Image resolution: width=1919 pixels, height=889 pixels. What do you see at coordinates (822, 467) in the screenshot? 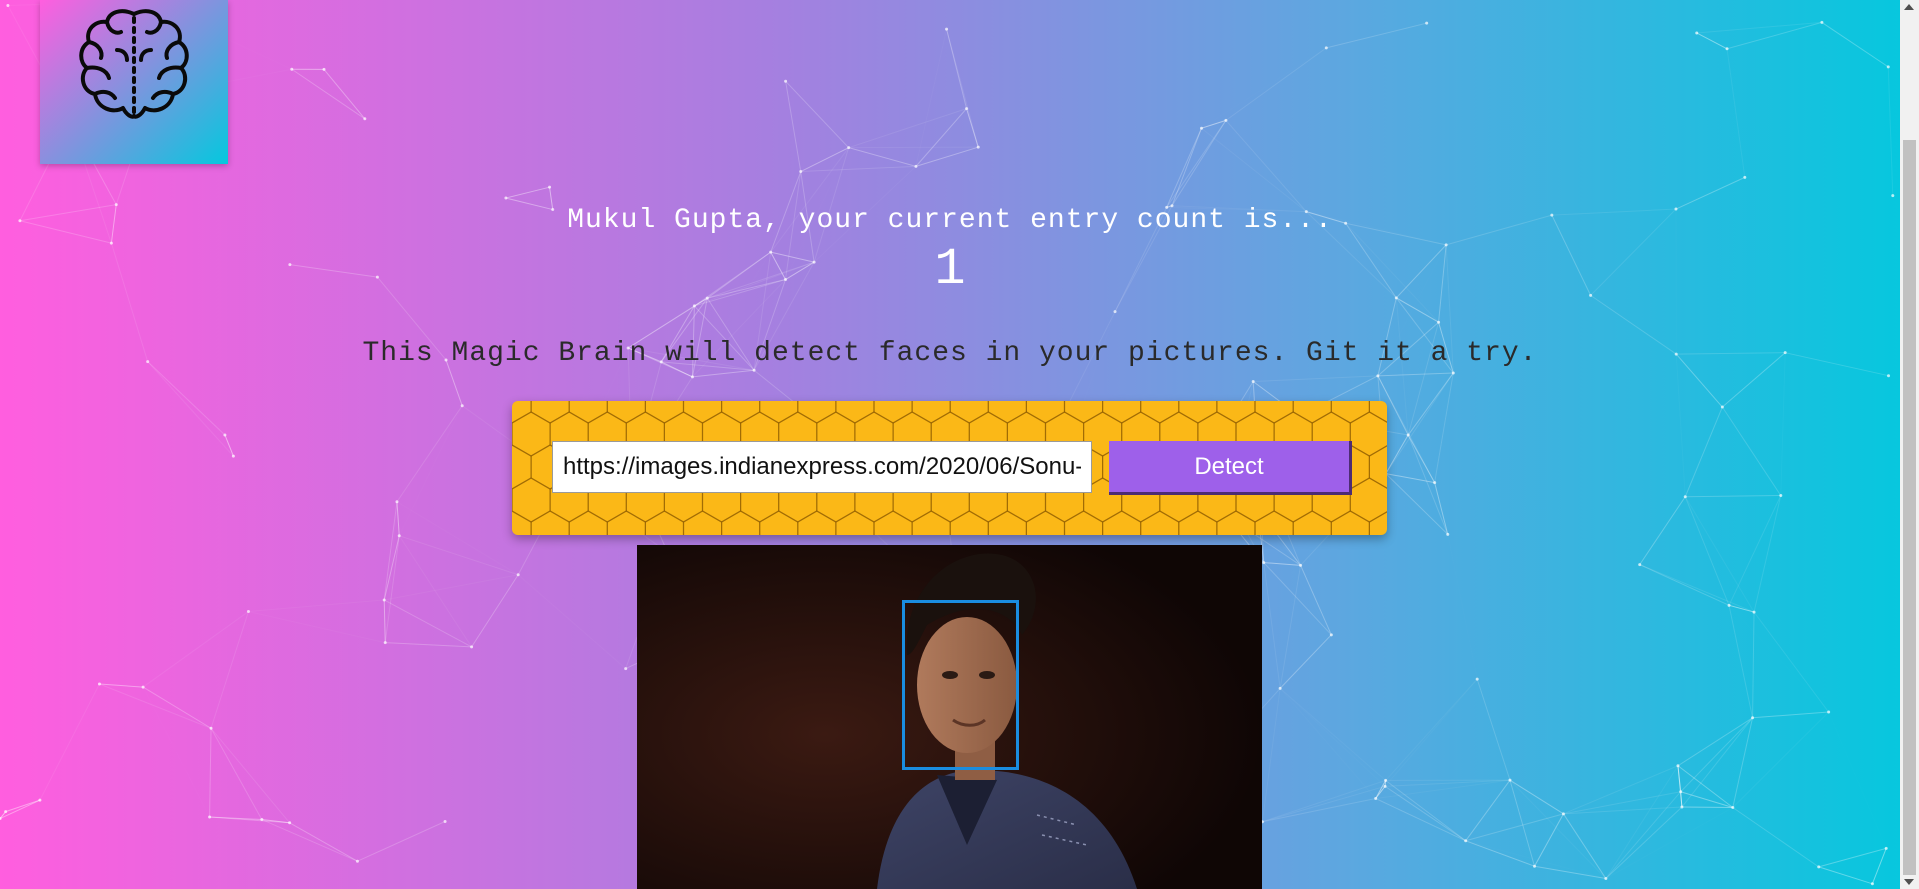
I see `image-url-input` at bounding box center [822, 467].